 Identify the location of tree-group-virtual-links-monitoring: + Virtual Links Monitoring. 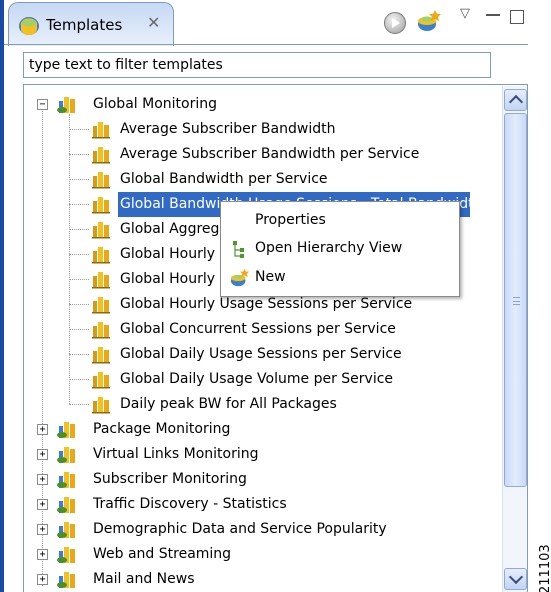
(259, 454).